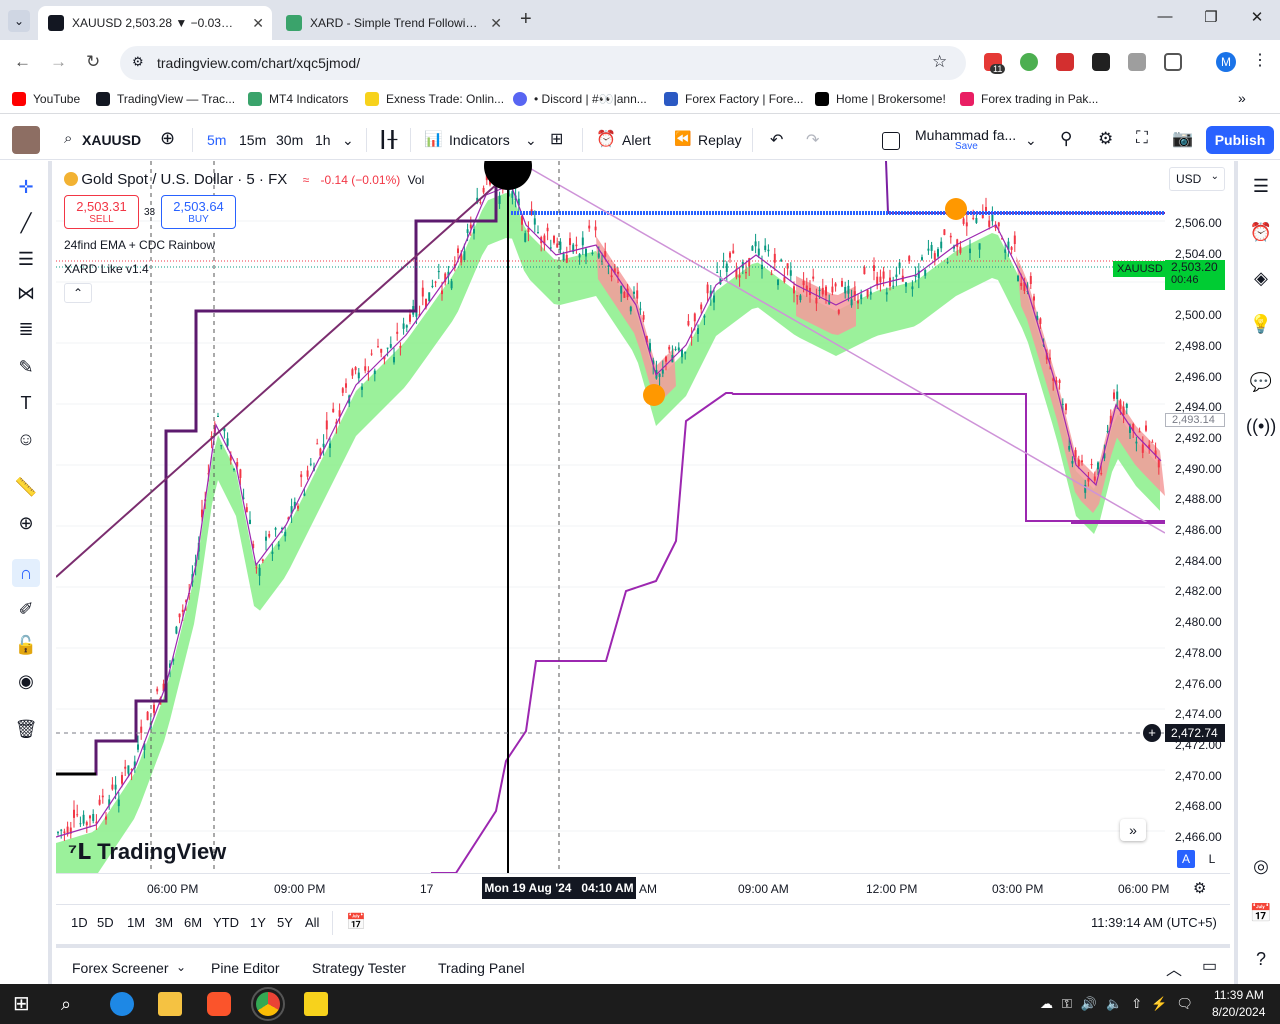  I want to click on alerts-clock-icon: ⏰, so click(1261, 232).